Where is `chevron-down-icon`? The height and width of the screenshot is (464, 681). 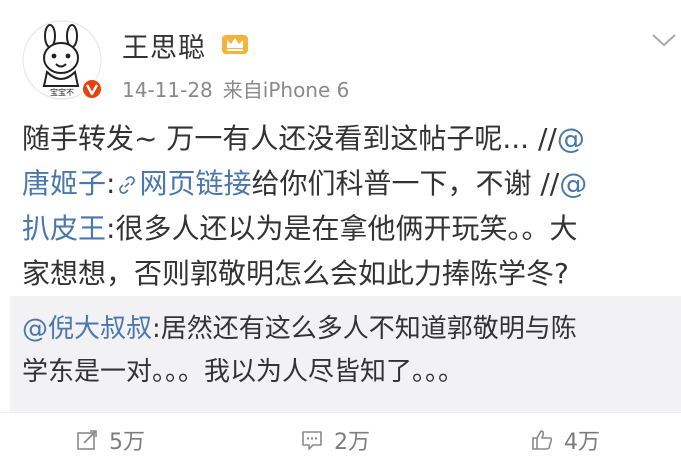 chevron-down-icon is located at coordinates (664, 40).